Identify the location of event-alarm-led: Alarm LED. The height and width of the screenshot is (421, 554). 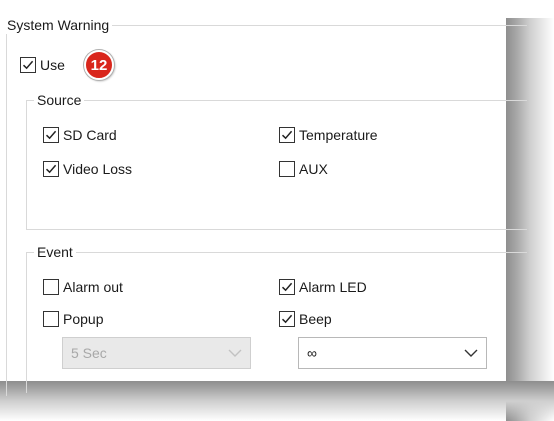
(323, 287).